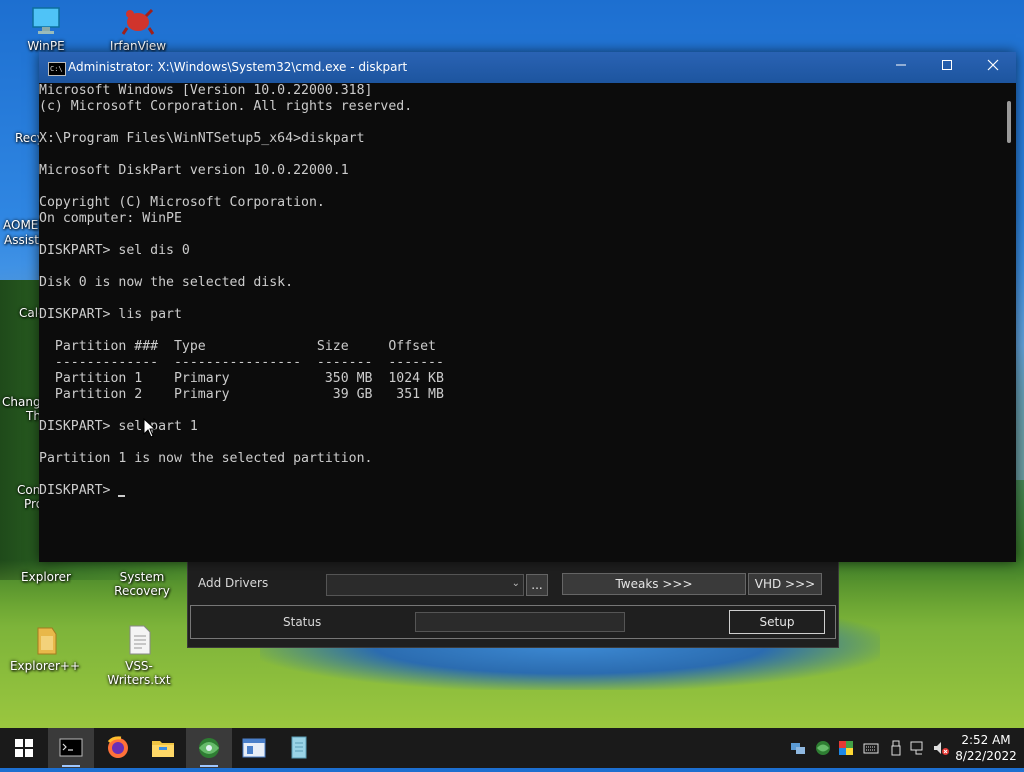 This screenshot has width=1024, height=772. Describe the element at coordinates (138, 21) in the screenshot. I see `irfanview-icon` at that location.